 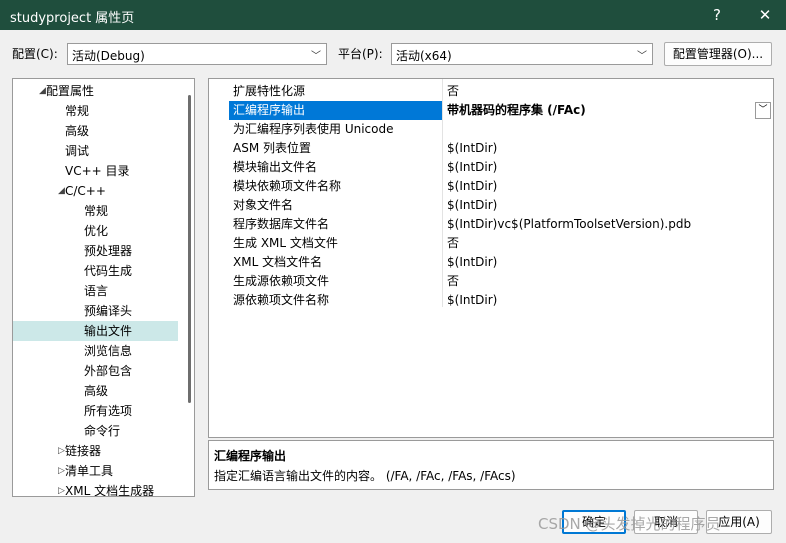 What do you see at coordinates (35, 54) in the screenshot?
I see `configuration-label: 配置(C):` at bounding box center [35, 54].